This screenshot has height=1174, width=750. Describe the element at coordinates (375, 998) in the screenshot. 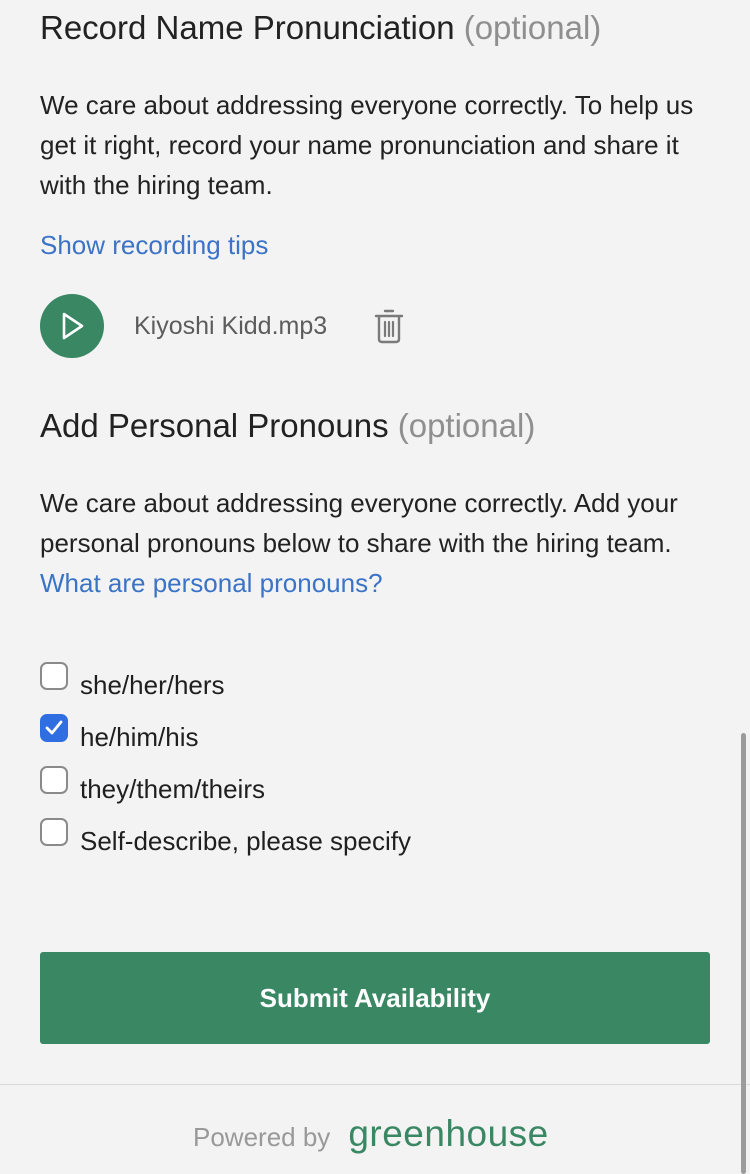

I see `submit-availability-button: Submit Availability` at that location.